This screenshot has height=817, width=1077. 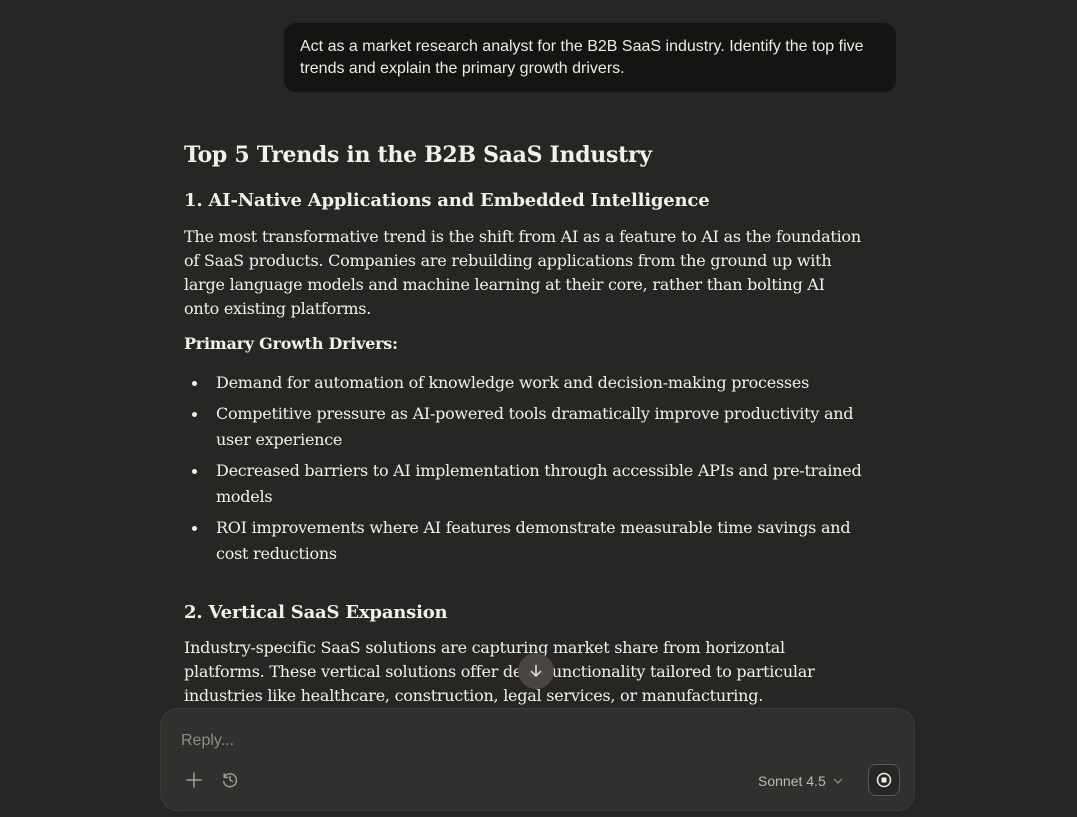 I want to click on stop-icon, so click(x=884, y=780).